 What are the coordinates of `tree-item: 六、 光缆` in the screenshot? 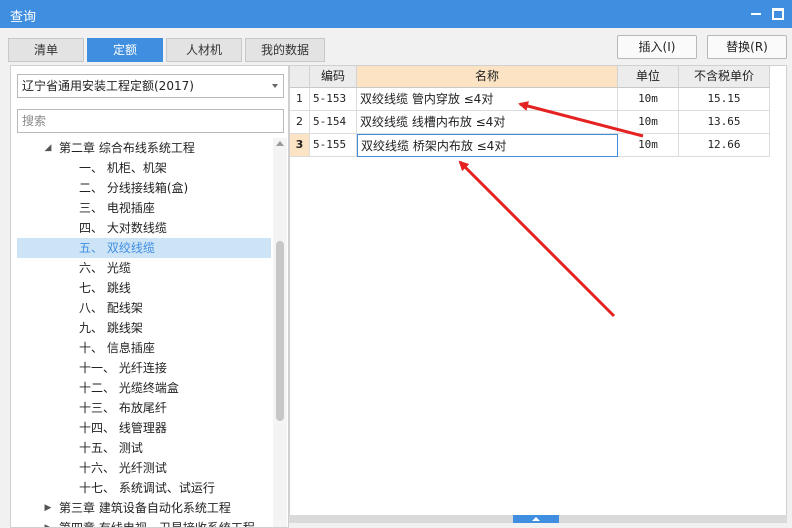 It's located at (144, 268).